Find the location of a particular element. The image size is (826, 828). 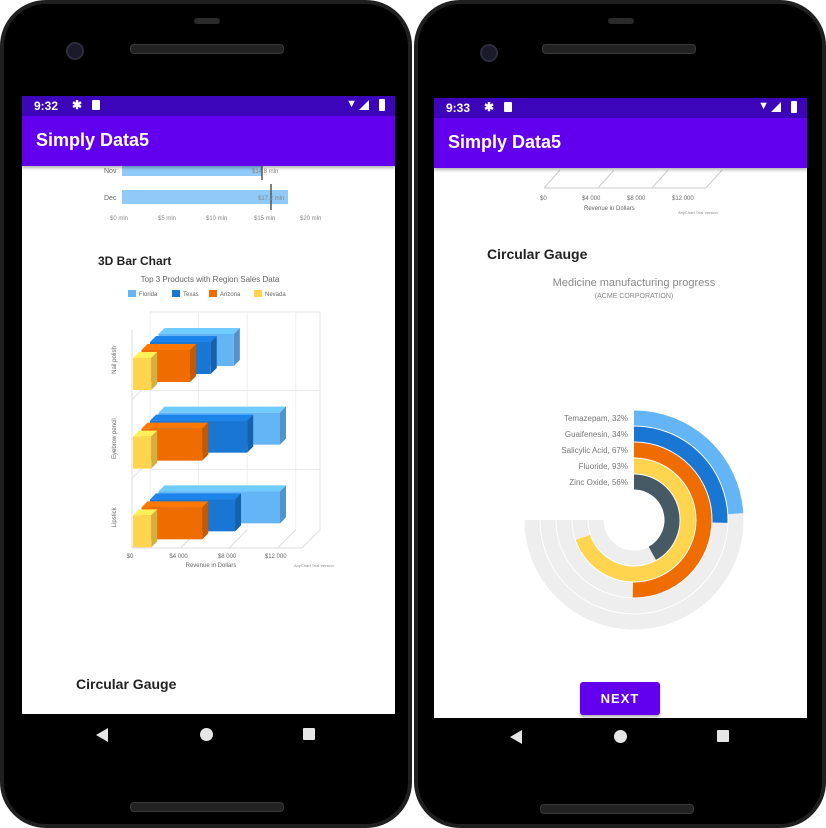

bar-eyebrow-pencil-nevada is located at coordinates (145, 449).